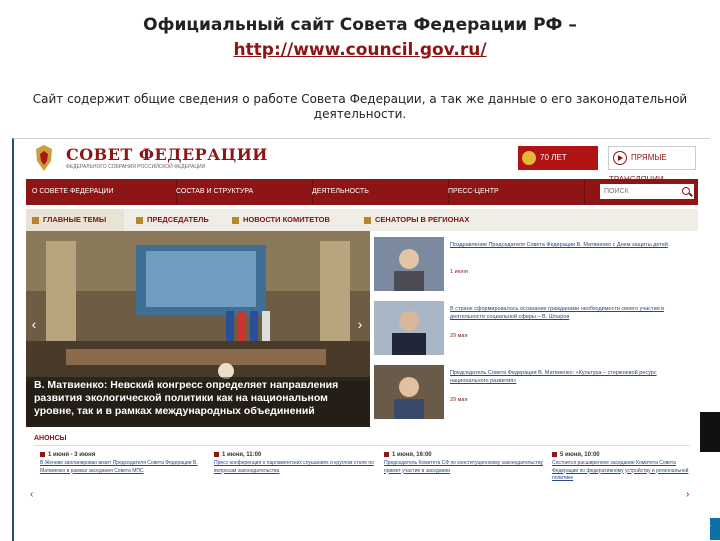 The width and height of the screenshot is (720, 541). I want to click on site-url-link: http://www.council.gov.ru/, so click(360, 50).